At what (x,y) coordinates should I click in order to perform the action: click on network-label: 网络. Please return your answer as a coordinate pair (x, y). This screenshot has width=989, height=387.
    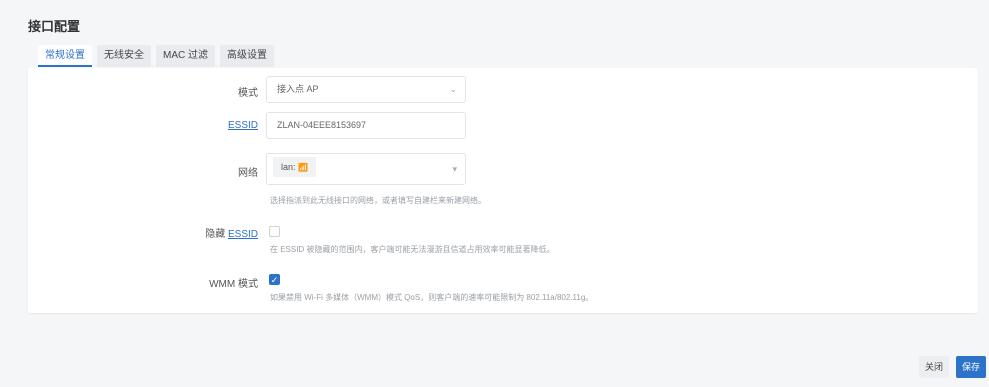
    Looking at the image, I should click on (248, 173).